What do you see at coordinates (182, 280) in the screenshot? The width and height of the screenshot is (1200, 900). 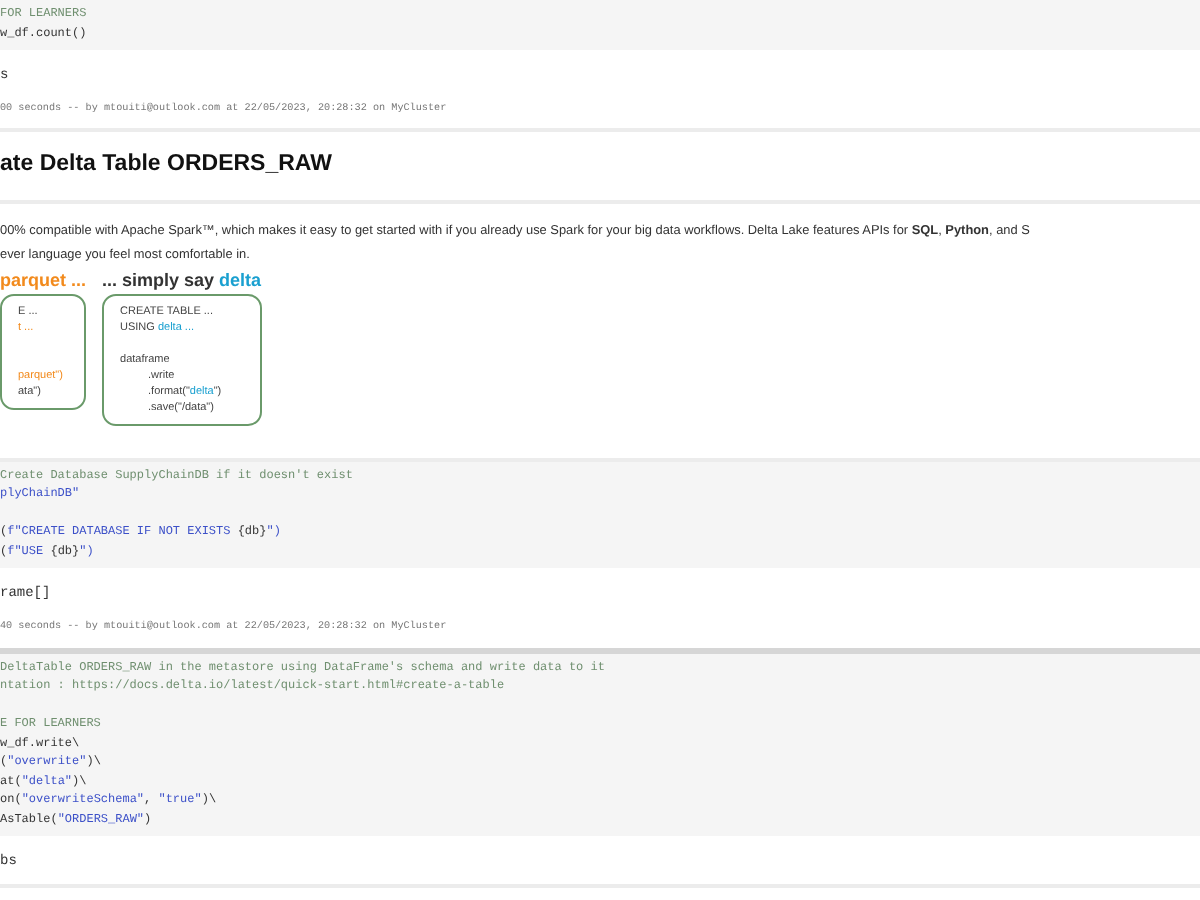 I see `panel-heading: ... simply say delta` at bounding box center [182, 280].